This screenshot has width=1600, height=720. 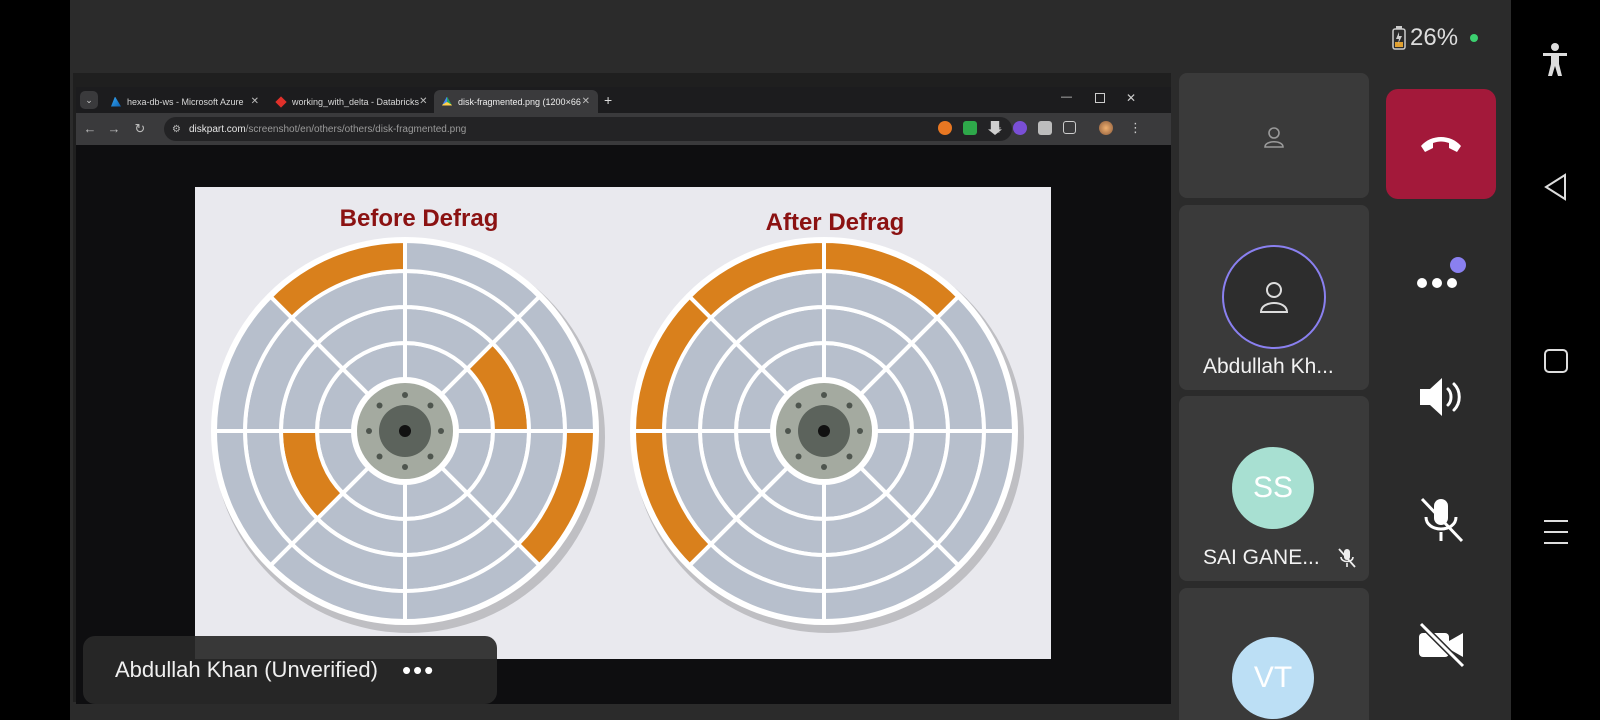 What do you see at coordinates (1069, 127) in the screenshot?
I see `extensions-puzzle-icon` at bounding box center [1069, 127].